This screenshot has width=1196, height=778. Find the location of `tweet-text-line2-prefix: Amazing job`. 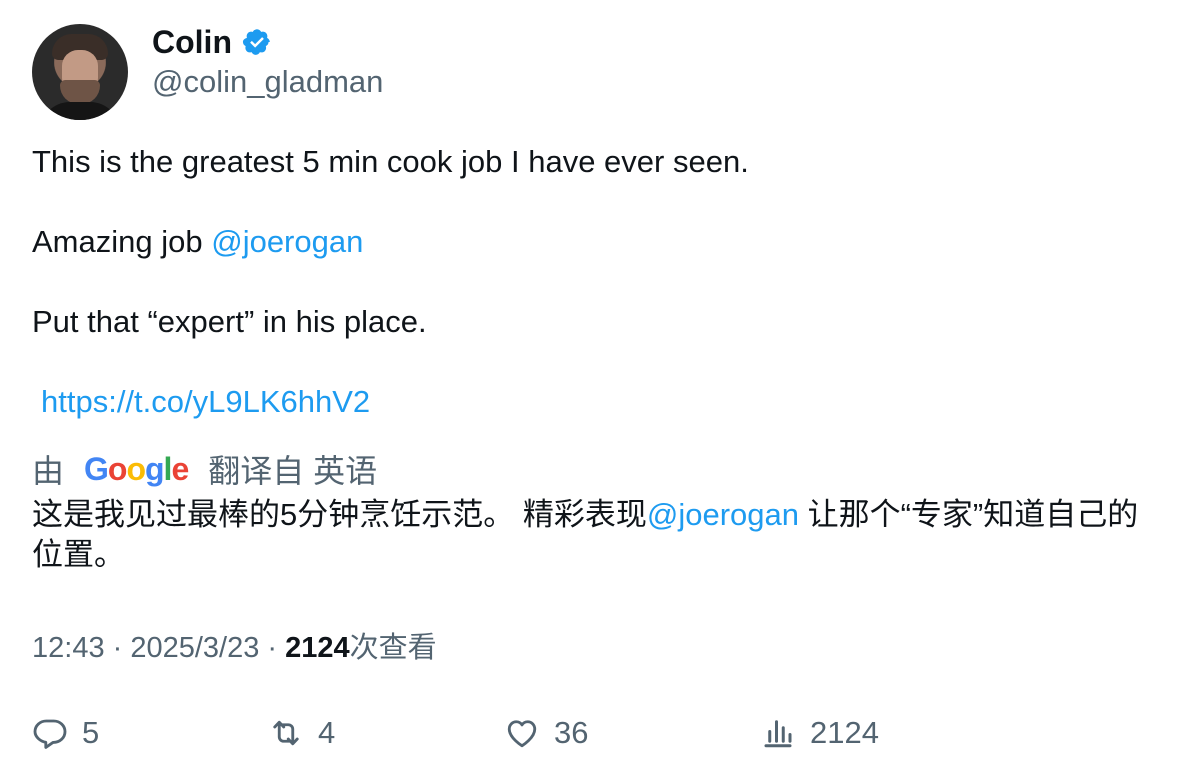

tweet-text-line2-prefix: Amazing job is located at coordinates (122, 241).